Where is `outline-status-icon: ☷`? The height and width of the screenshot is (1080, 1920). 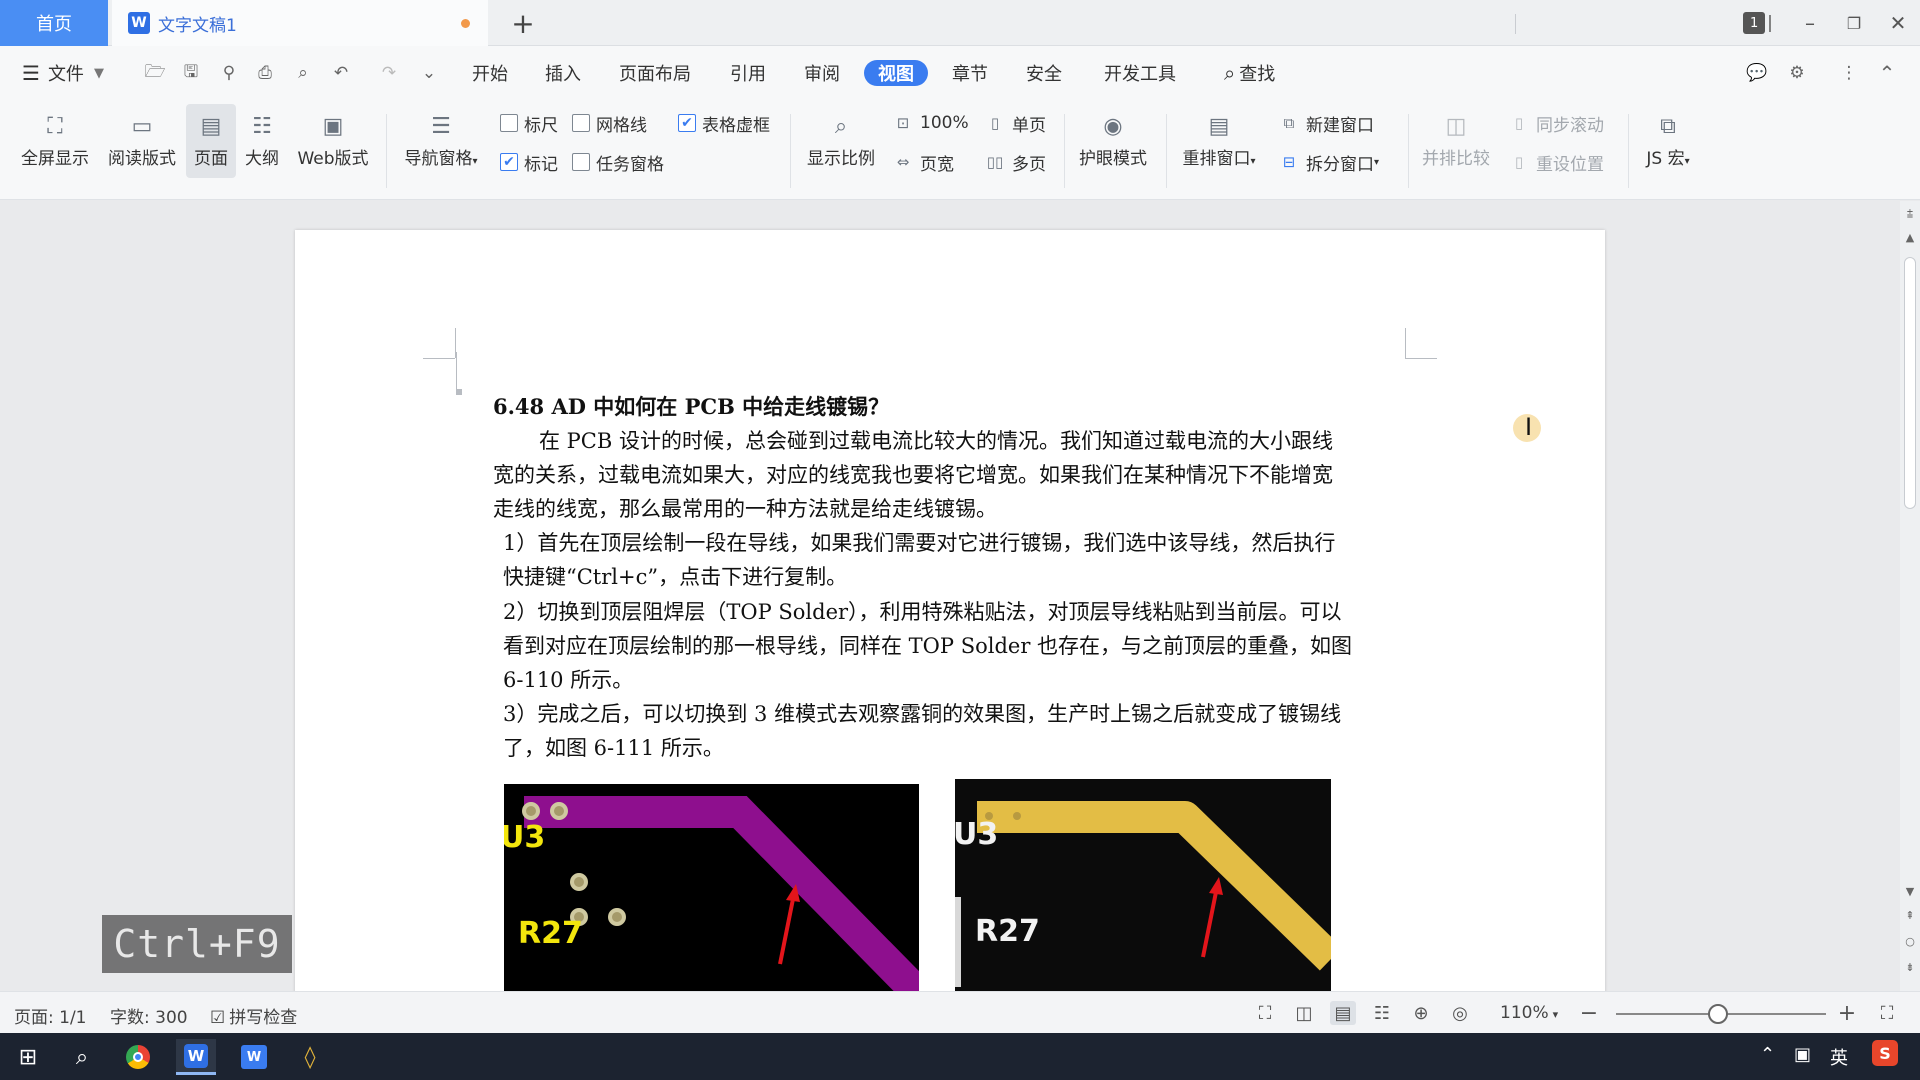 outline-status-icon: ☷ is located at coordinates (1382, 1013).